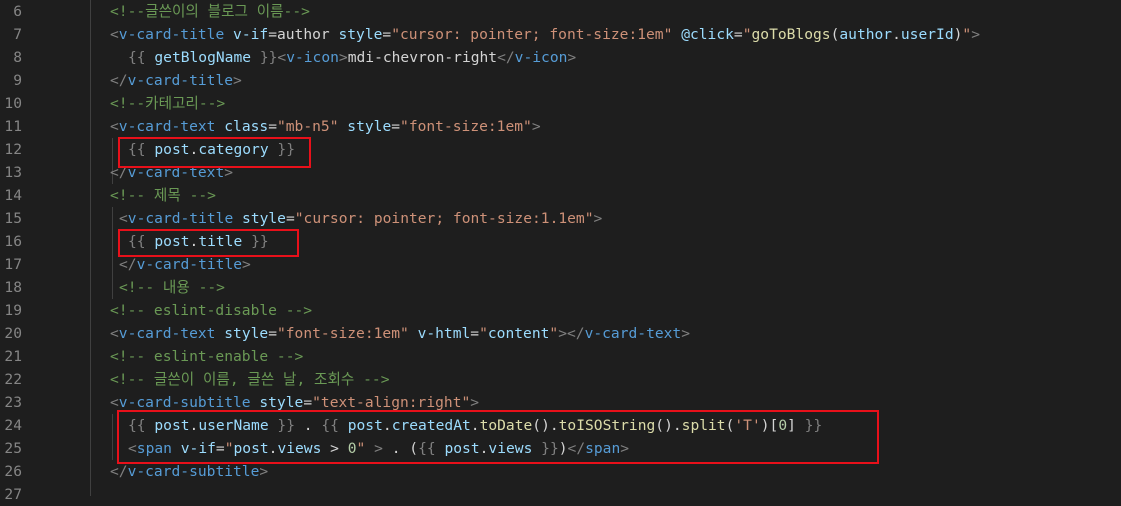 Image resolution: width=1121 pixels, height=506 pixels. Describe the element at coordinates (866, 34) in the screenshot. I see `code-token: author` at that location.